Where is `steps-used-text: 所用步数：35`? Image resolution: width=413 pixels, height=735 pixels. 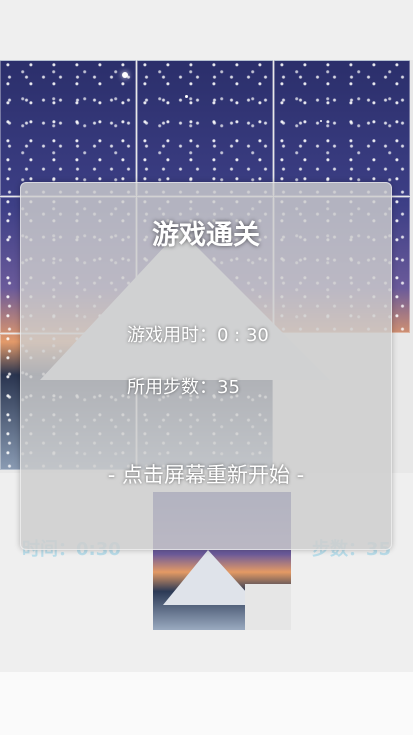
steps-used-text: 所用步数：35 is located at coordinates (183, 387).